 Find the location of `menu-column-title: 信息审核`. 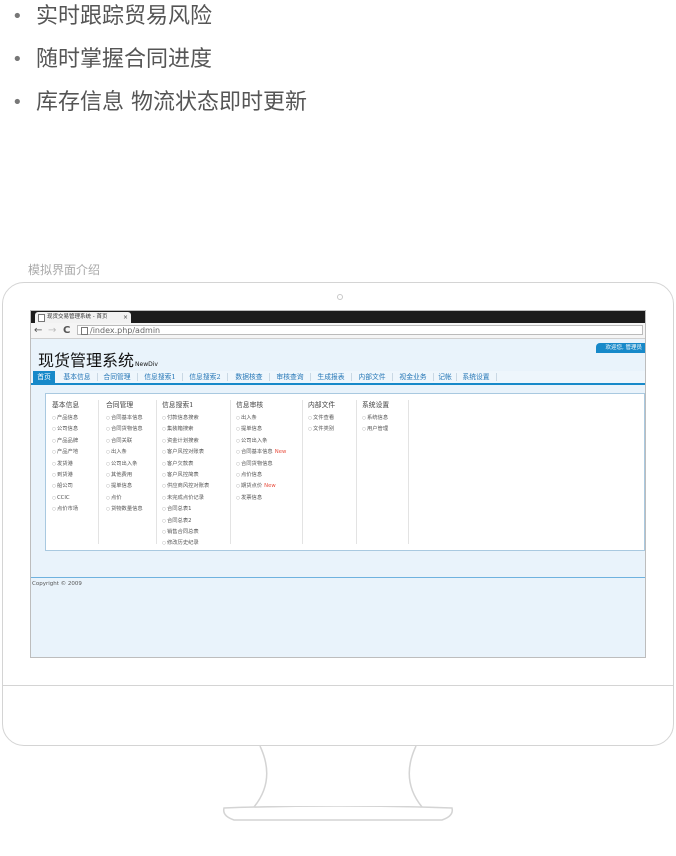

menu-column-title: 信息审核 is located at coordinates (250, 405).